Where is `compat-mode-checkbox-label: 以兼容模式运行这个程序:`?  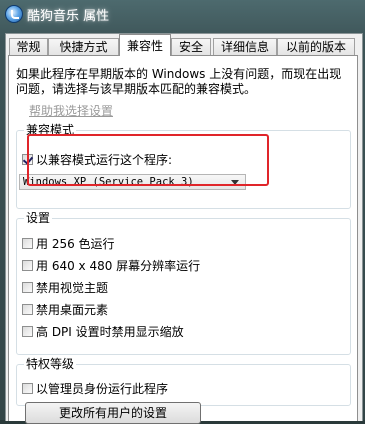 compat-mode-checkbox-label: 以兼容模式运行这个程序: is located at coordinates (104, 160).